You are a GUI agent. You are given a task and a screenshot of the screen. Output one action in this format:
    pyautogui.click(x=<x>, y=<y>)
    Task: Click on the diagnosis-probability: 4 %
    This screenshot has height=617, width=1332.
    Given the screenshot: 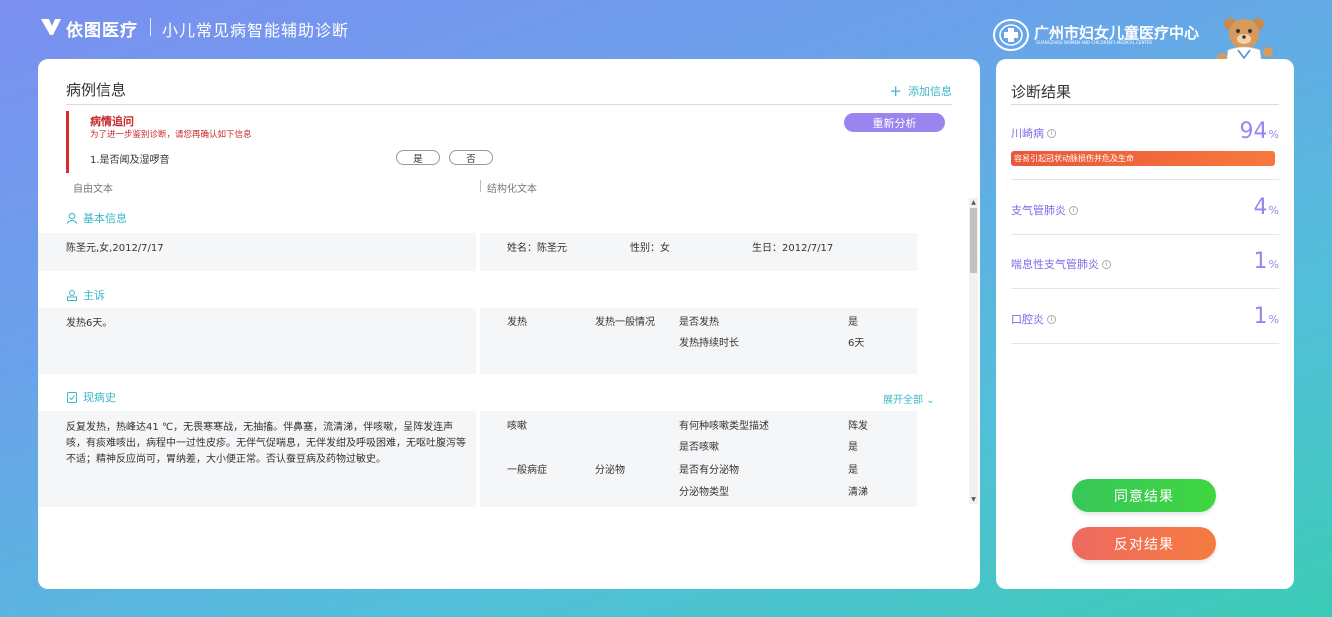 What is the action you would take?
    pyautogui.click(x=1266, y=207)
    